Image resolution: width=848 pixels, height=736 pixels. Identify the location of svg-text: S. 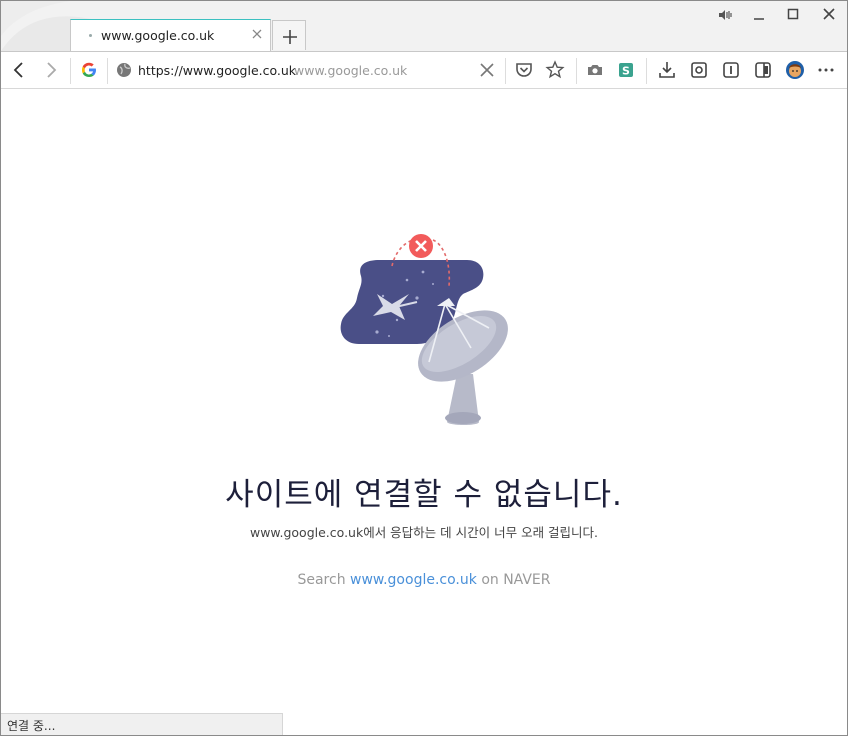
(626, 71).